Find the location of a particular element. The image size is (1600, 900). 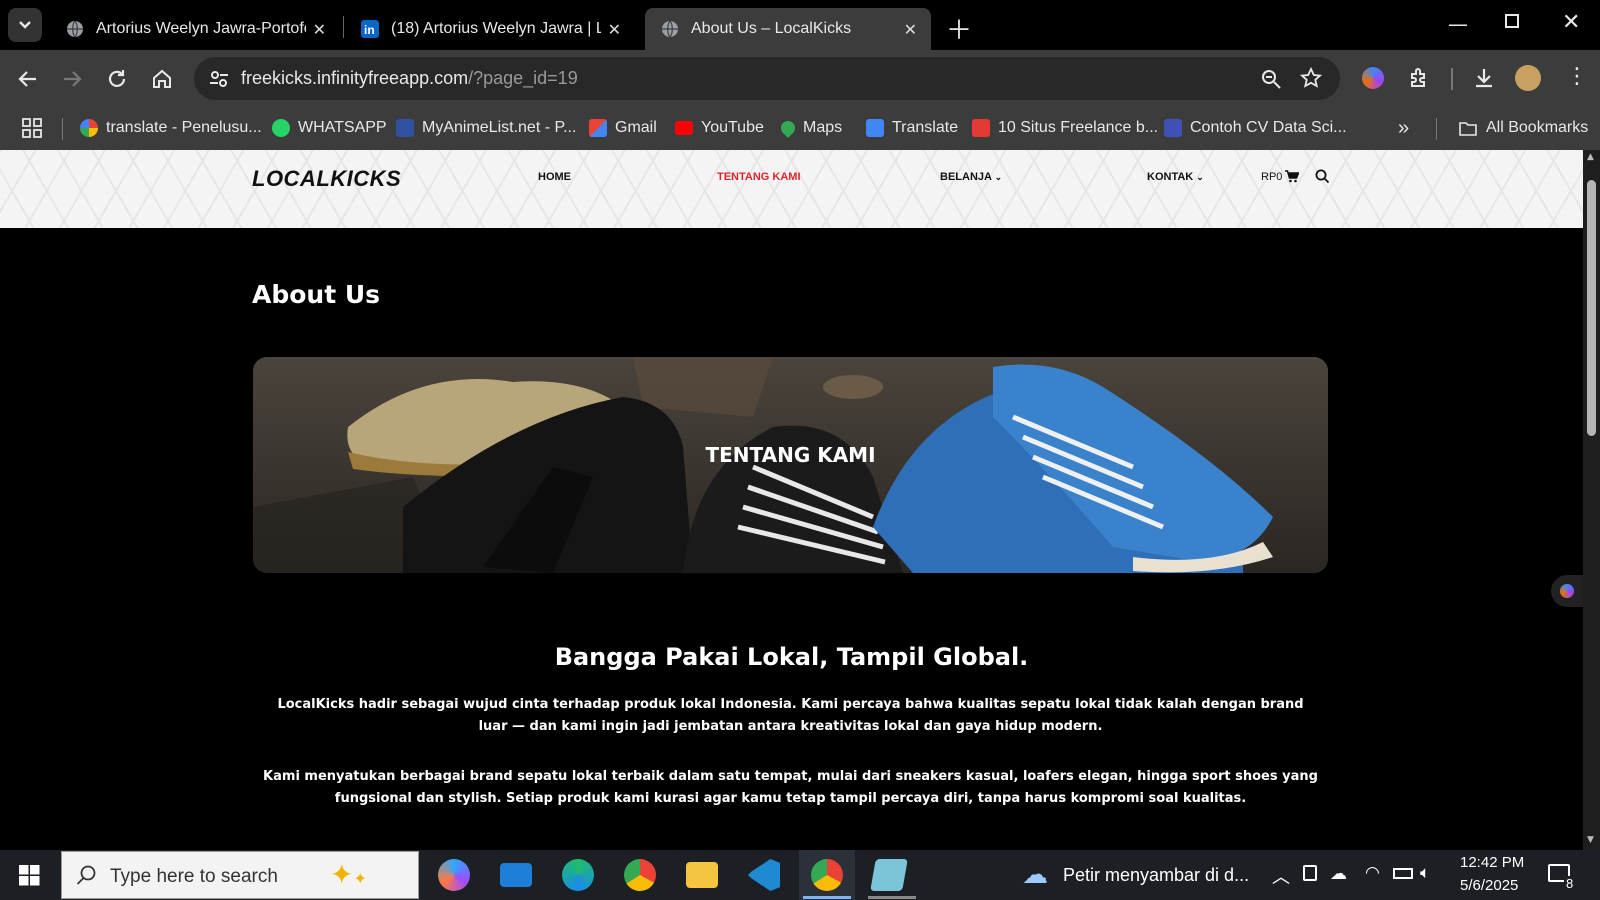

tab-title: (18) Artorius Weelyn Jawra | LinkedIn is located at coordinates (496, 28).